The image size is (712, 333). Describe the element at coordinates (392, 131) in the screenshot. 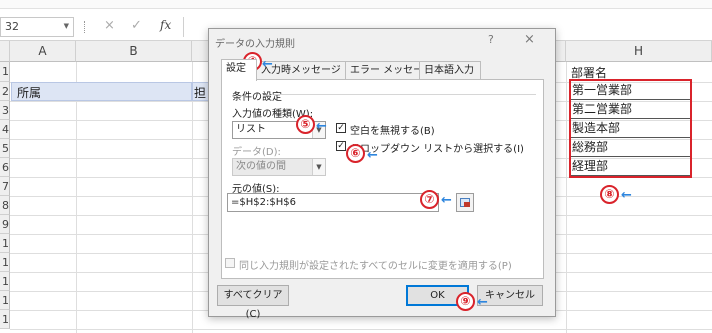

I see `ignore-blank-label: 空白を無視する(B)` at that location.